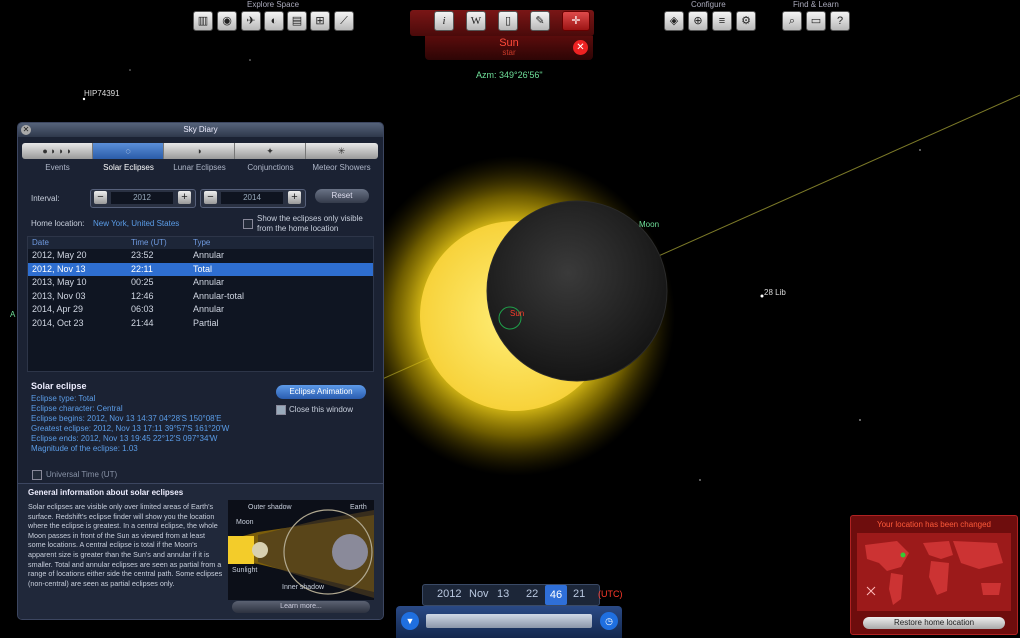  What do you see at coordinates (59, 295) in the screenshot?
I see `row-date: 2013, Nov 03` at bounding box center [59, 295].